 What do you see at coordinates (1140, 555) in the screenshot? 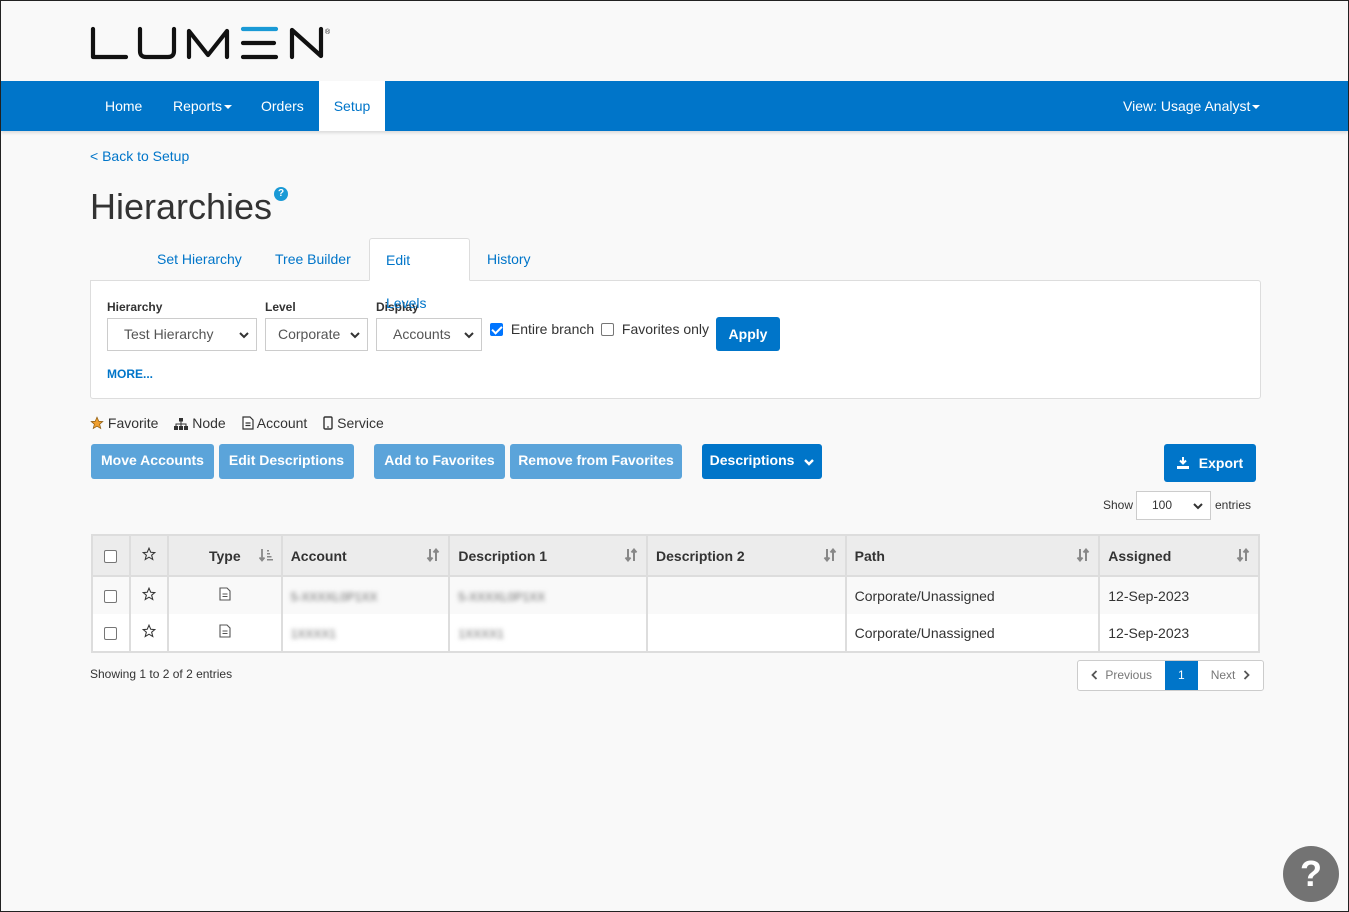
I see `column-assigned-label: Assigned` at bounding box center [1140, 555].